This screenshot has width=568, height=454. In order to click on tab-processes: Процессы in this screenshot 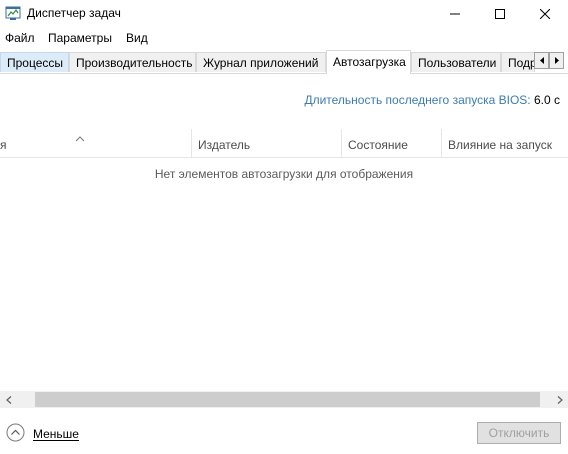, I will do `click(34, 62)`.